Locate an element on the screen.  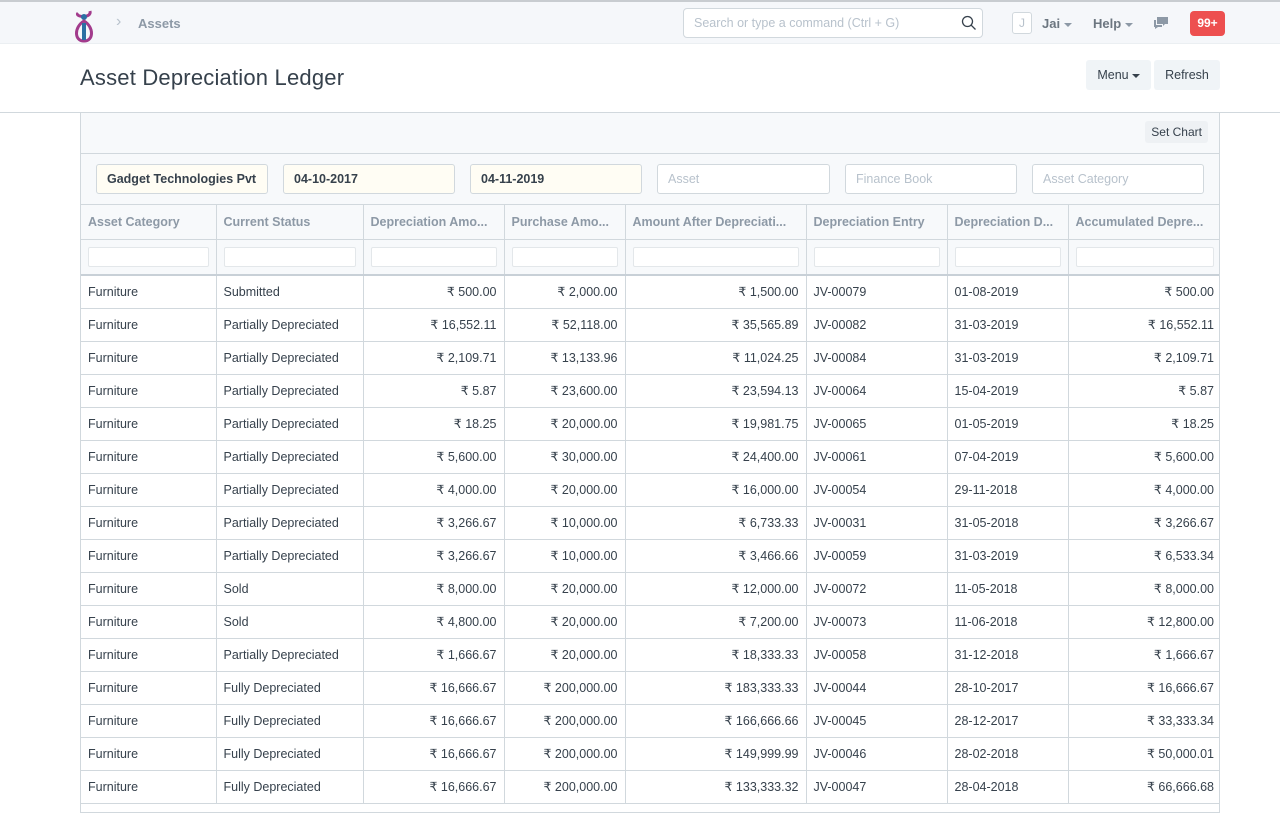
cell-depreciation-entry: JV-00073 is located at coordinates (877, 622).